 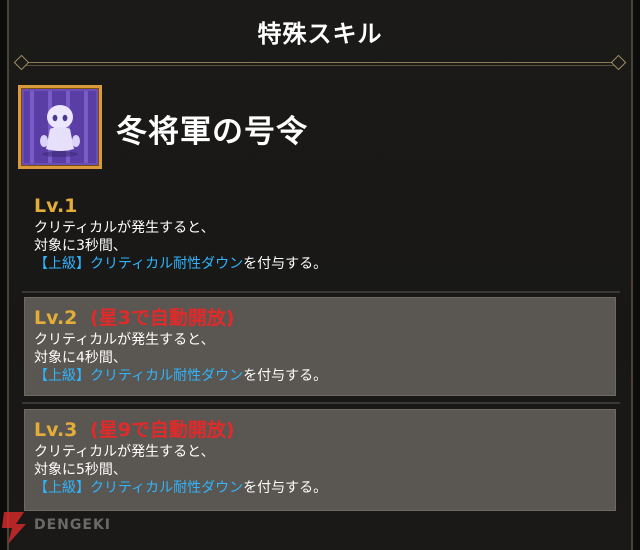 What do you see at coordinates (56, 206) in the screenshot?
I see `level-label: Lv.1` at bounding box center [56, 206].